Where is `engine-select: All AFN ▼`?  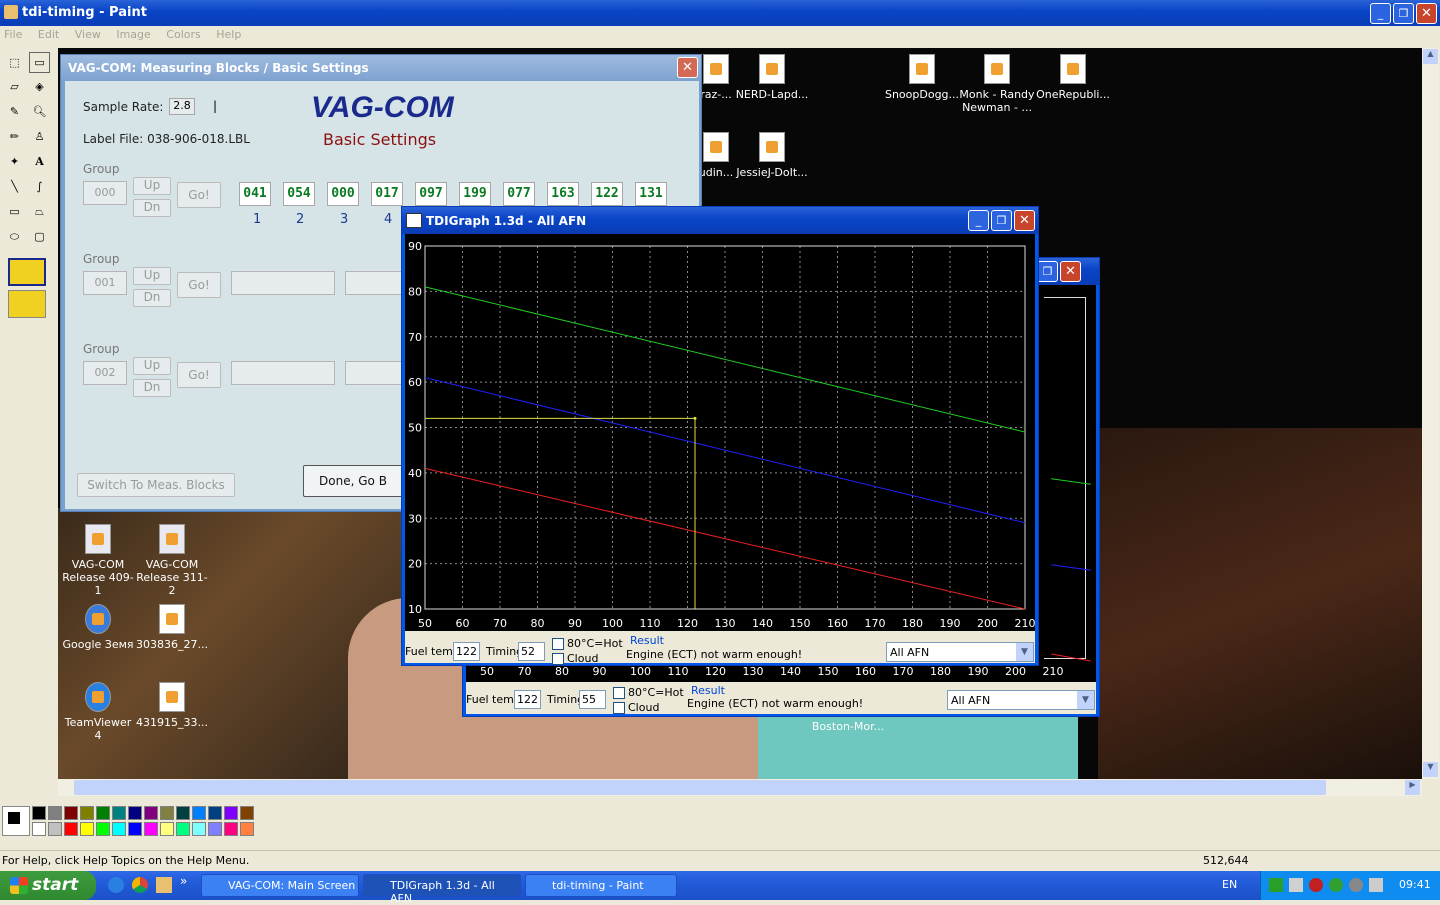 engine-select: All AFN ▼ is located at coordinates (960, 652).